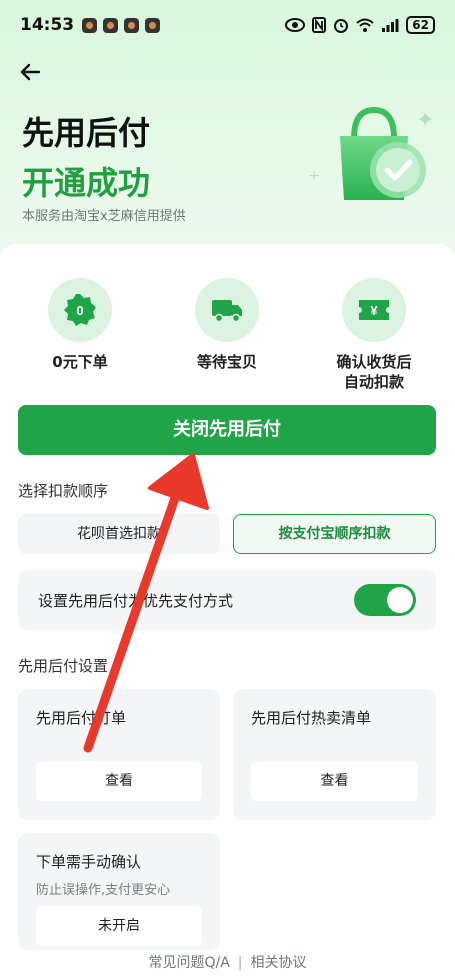  Describe the element at coordinates (119, 926) in the screenshot. I see `manual-confirm-button: 未开启` at that location.